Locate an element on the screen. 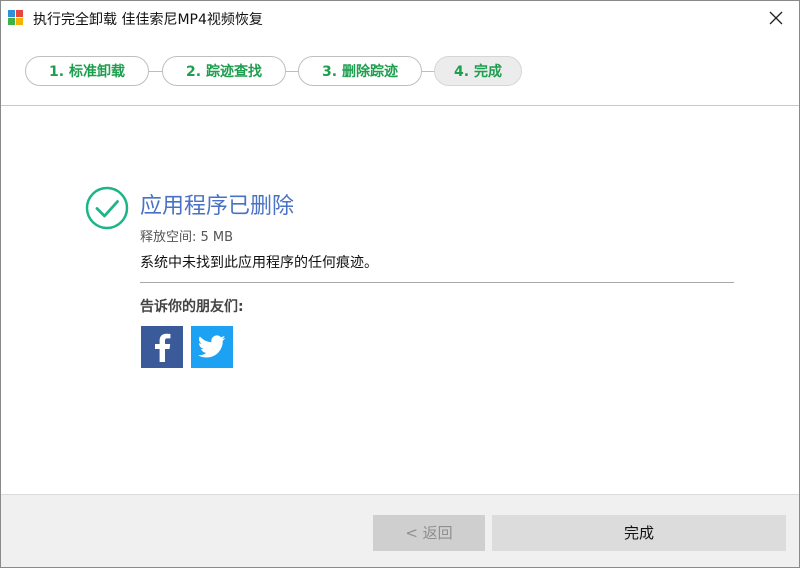 This screenshot has height=568, width=800. facebook-share-button is located at coordinates (162, 347).